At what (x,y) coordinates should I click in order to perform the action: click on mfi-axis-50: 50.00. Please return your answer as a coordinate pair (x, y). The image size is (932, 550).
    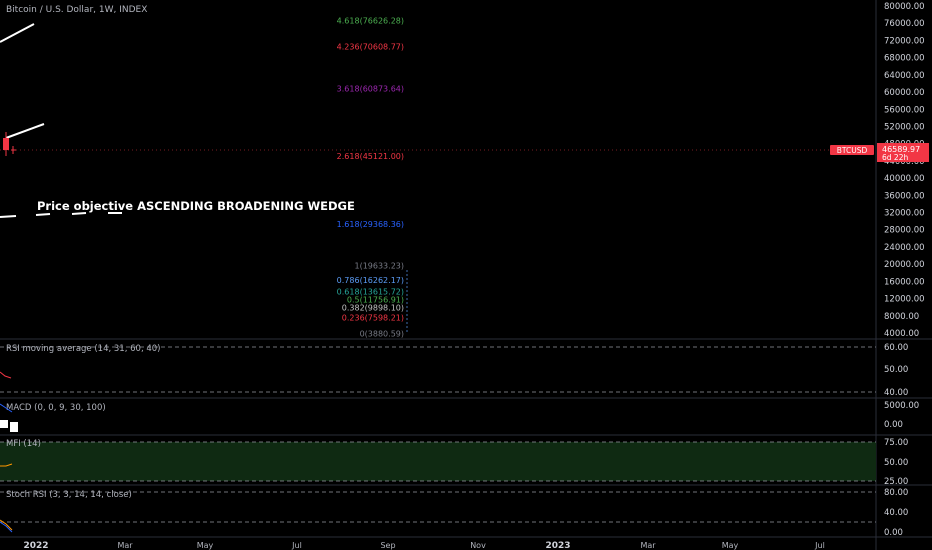
    Looking at the image, I should click on (896, 463).